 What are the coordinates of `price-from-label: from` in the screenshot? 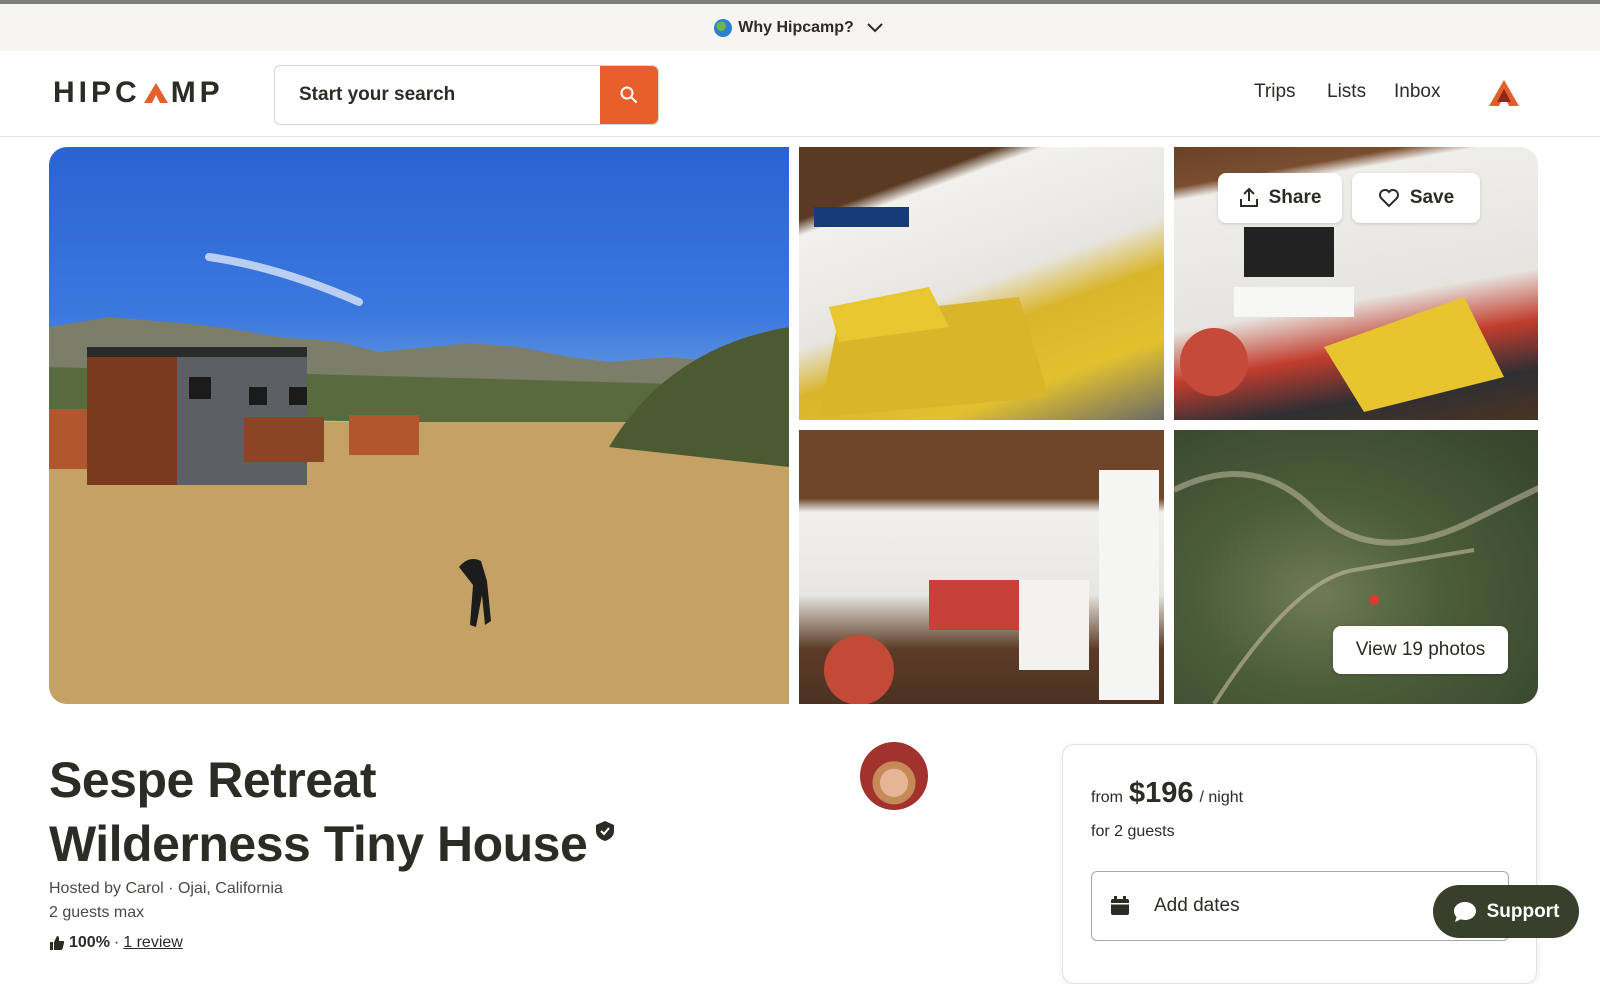 It's located at (1107, 797).